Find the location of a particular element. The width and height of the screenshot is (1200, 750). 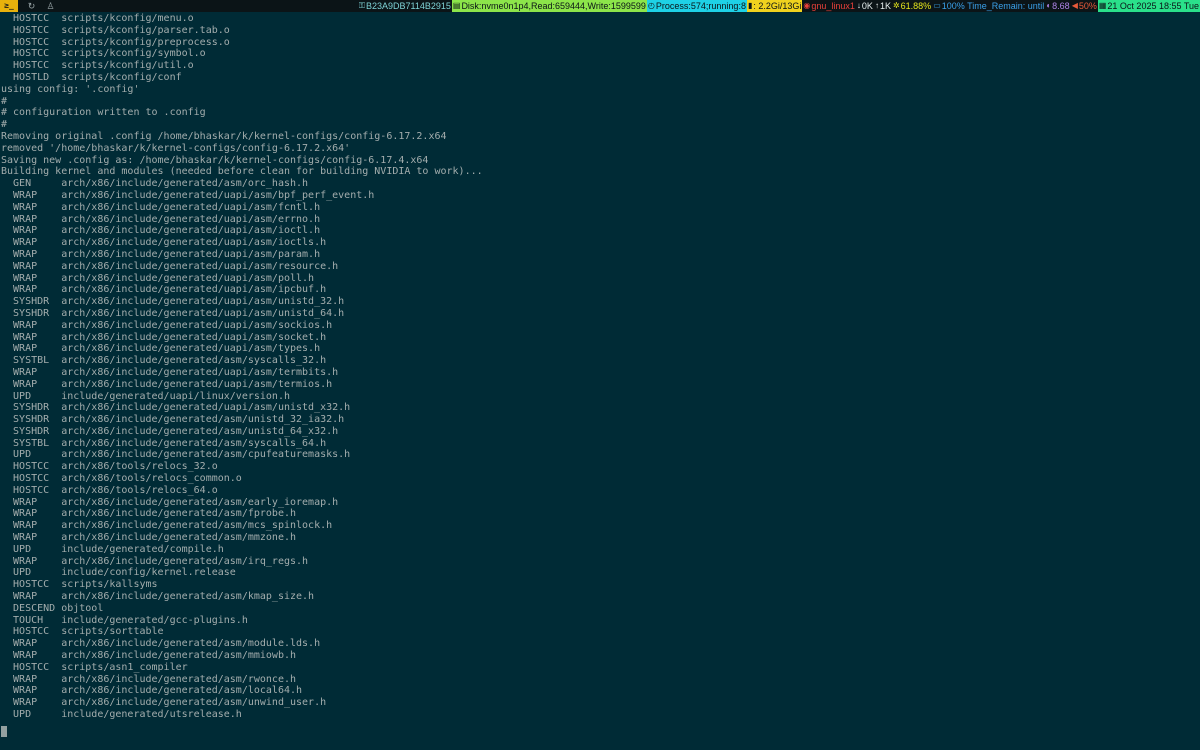

terminal-line: HOSTCC arch/x86/tools/relocs_32.o is located at coordinates (109, 467).